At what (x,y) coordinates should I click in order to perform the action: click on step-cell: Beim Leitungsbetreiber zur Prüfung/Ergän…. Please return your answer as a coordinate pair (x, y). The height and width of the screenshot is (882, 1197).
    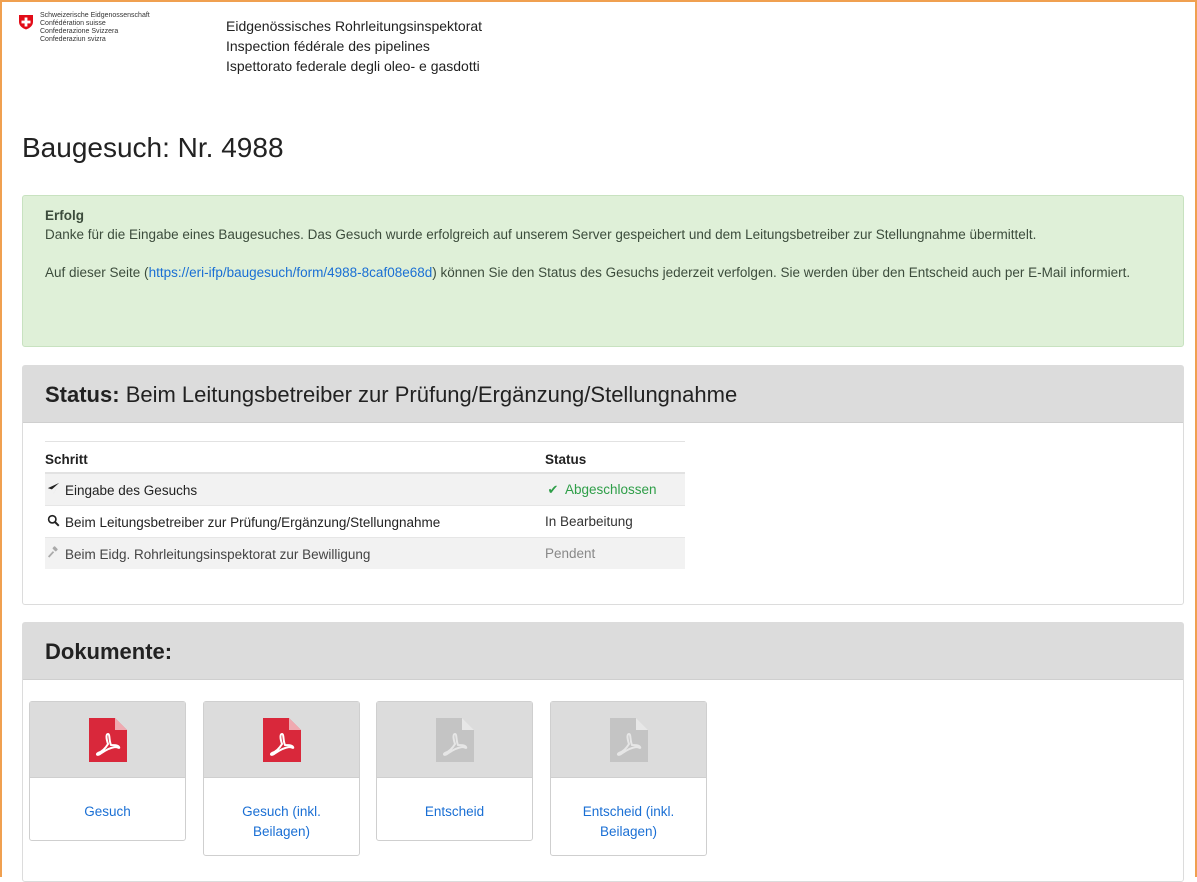
    Looking at the image, I should click on (295, 521).